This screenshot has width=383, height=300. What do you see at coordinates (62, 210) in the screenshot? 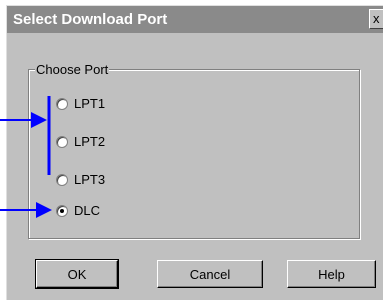
I see `radio-button-selected-icon` at bounding box center [62, 210].